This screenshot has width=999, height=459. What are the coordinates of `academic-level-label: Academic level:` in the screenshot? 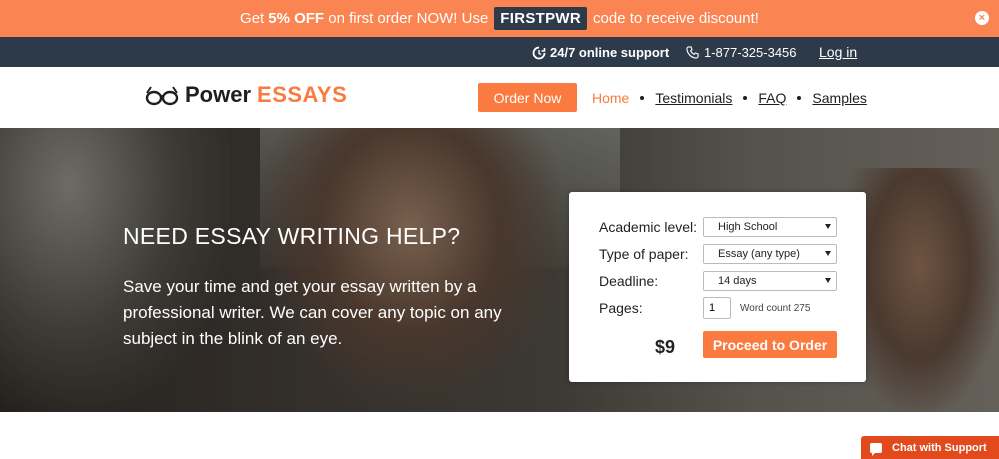 It's located at (648, 227).